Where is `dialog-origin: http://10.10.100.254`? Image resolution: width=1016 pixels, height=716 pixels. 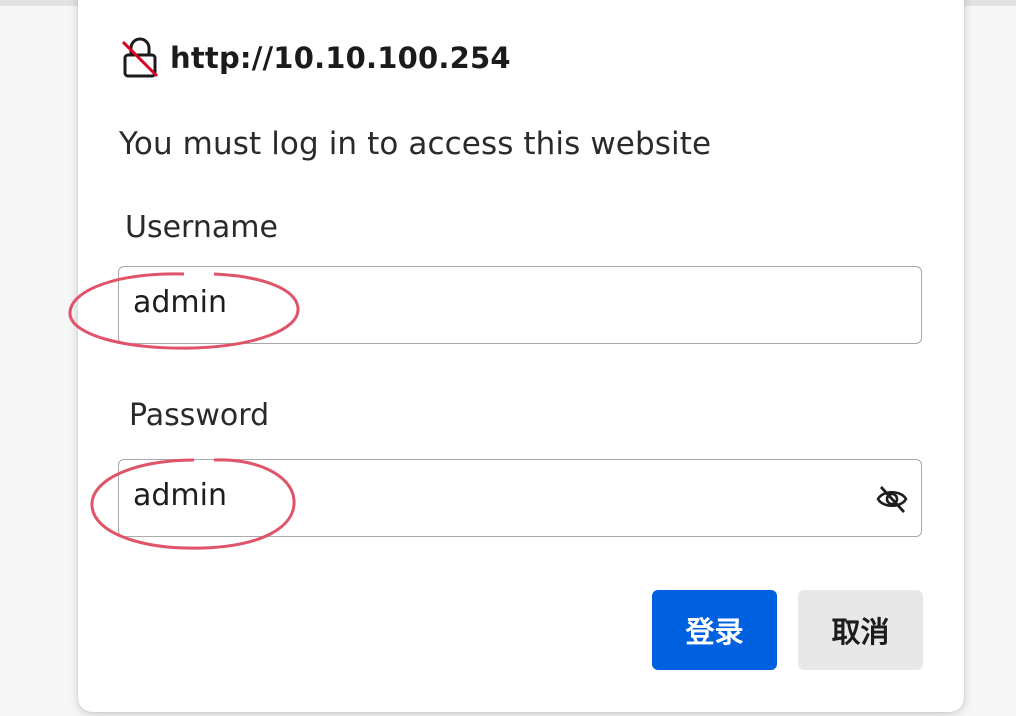
dialog-origin: http://10.10.100.254 is located at coordinates (315, 58).